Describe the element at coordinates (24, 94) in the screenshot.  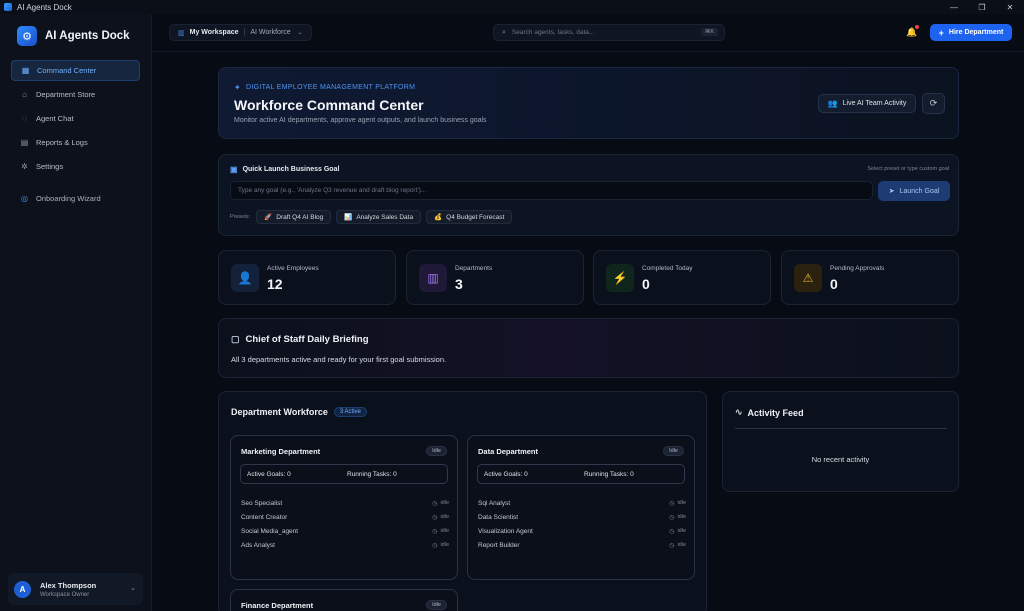
I see `store-icon: ⌂` at that location.